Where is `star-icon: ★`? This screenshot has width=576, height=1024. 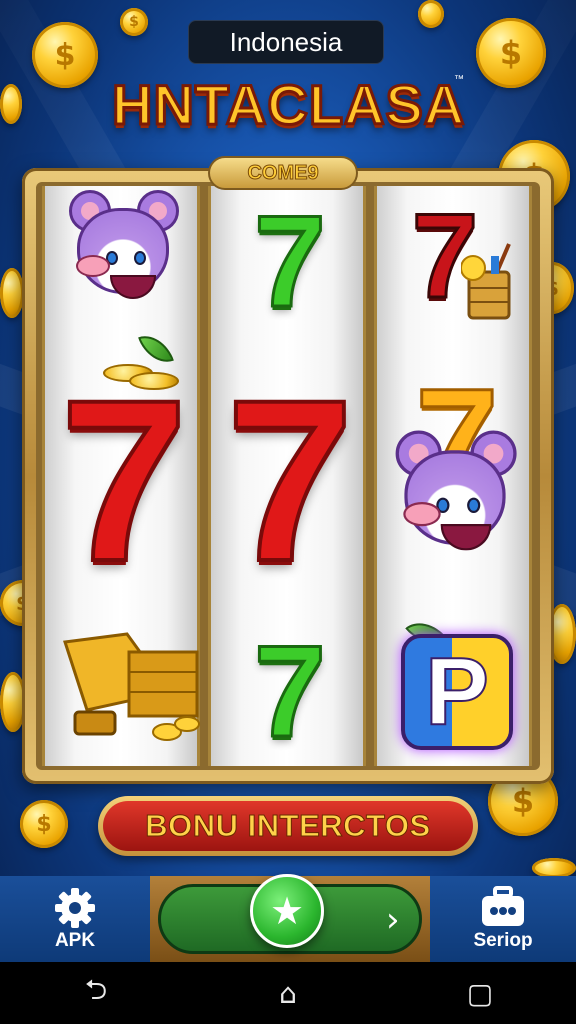
star-icon: ★ is located at coordinates (287, 911).